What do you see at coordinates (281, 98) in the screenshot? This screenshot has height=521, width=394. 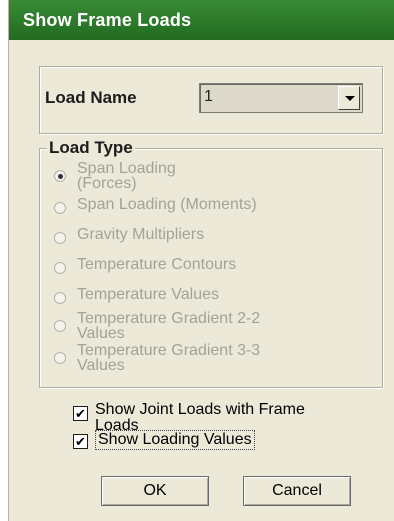 I see `load-name-dropdown: 1` at bounding box center [281, 98].